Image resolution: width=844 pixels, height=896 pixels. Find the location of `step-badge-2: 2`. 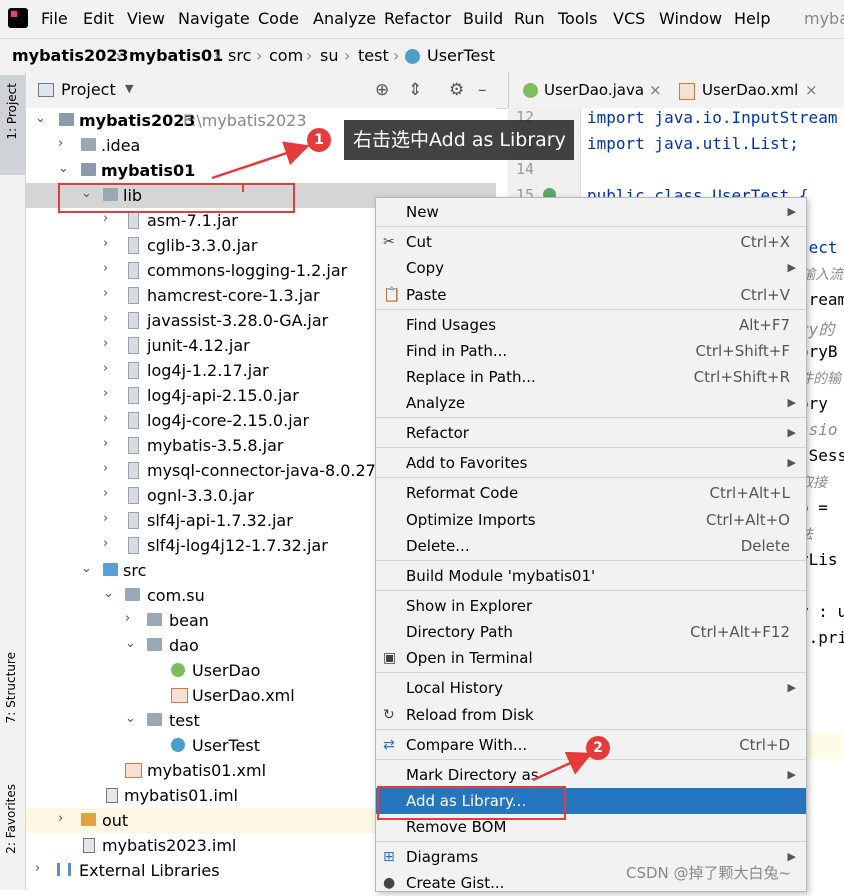

step-badge-2: 2 is located at coordinates (598, 748).